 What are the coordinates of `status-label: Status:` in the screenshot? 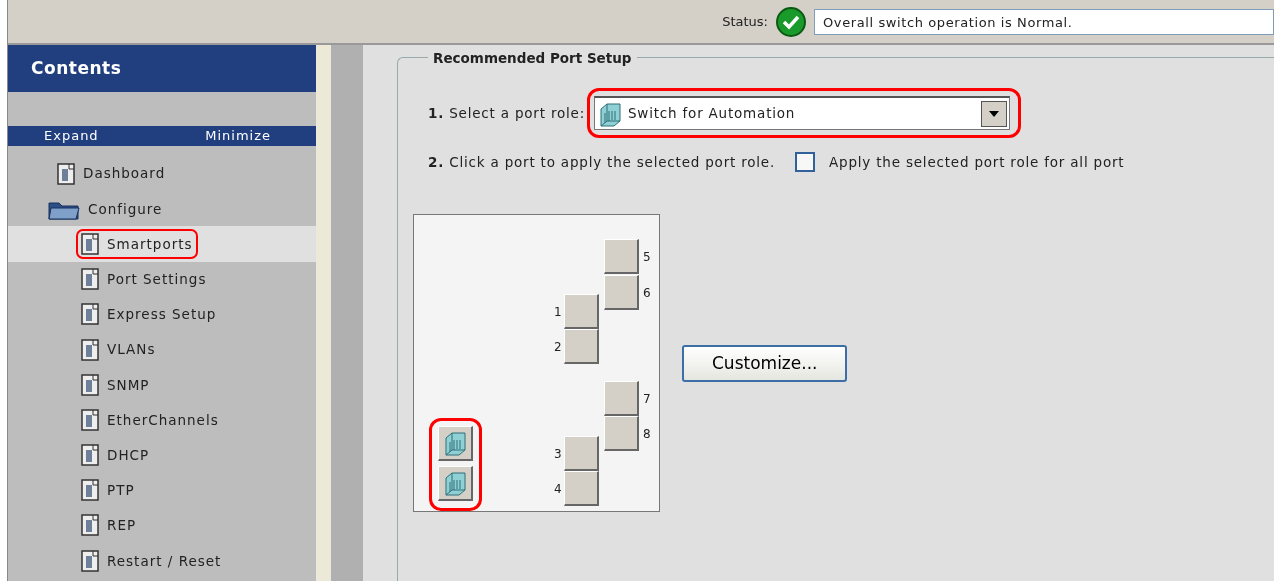 It's located at (745, 21).